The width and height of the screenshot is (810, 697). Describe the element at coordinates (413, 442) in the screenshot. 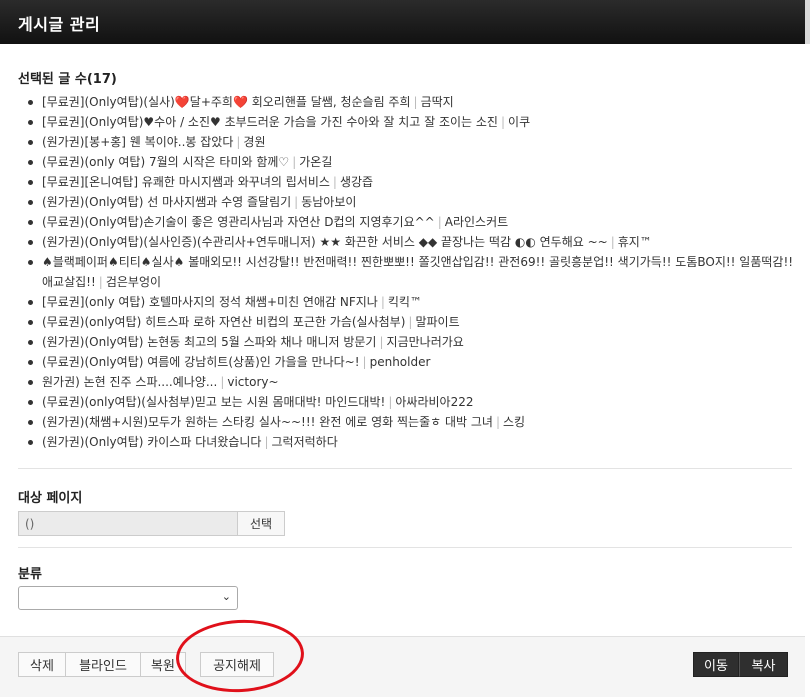

I see `list-item: (원가권)(Only여탑) 카이스파 다녀왔습니다 | 그럭저럭하다` at that location.